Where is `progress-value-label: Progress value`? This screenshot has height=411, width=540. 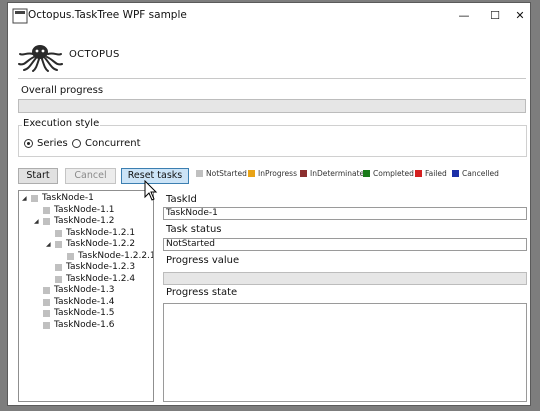 progress-value-label: Progress value is located at coordinates (203, 260).